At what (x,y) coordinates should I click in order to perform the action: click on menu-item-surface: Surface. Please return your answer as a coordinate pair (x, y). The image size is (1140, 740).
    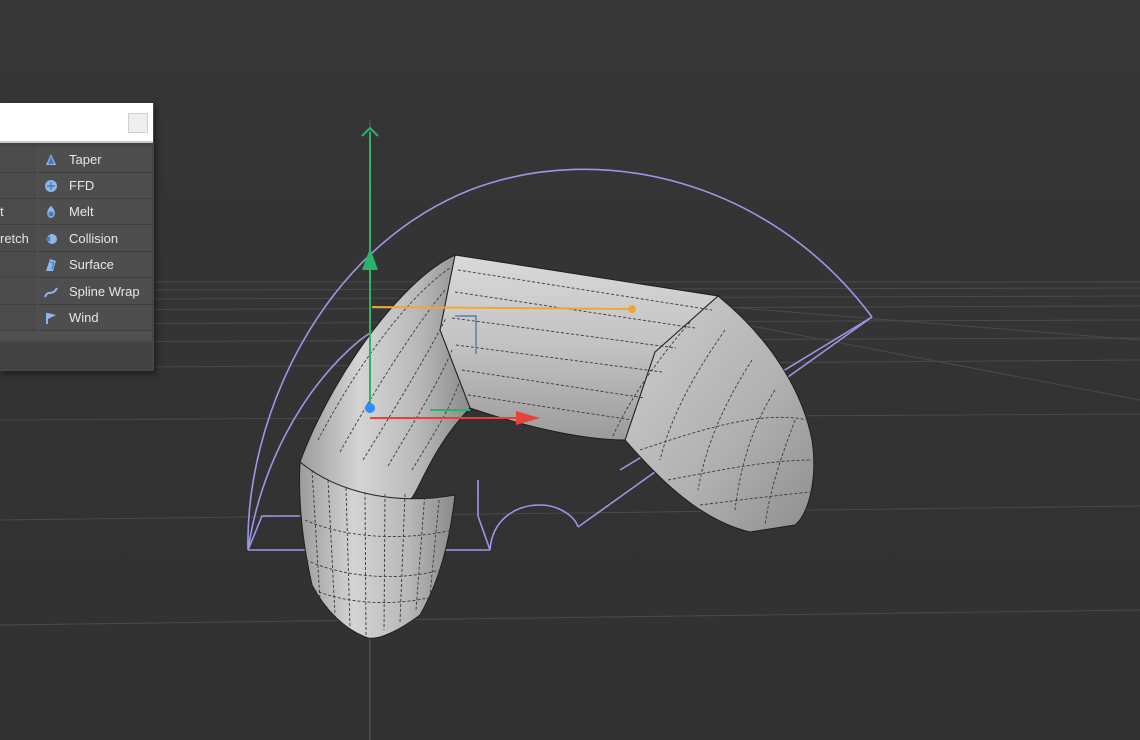
    Looking at the image, I should click on (95, 265).